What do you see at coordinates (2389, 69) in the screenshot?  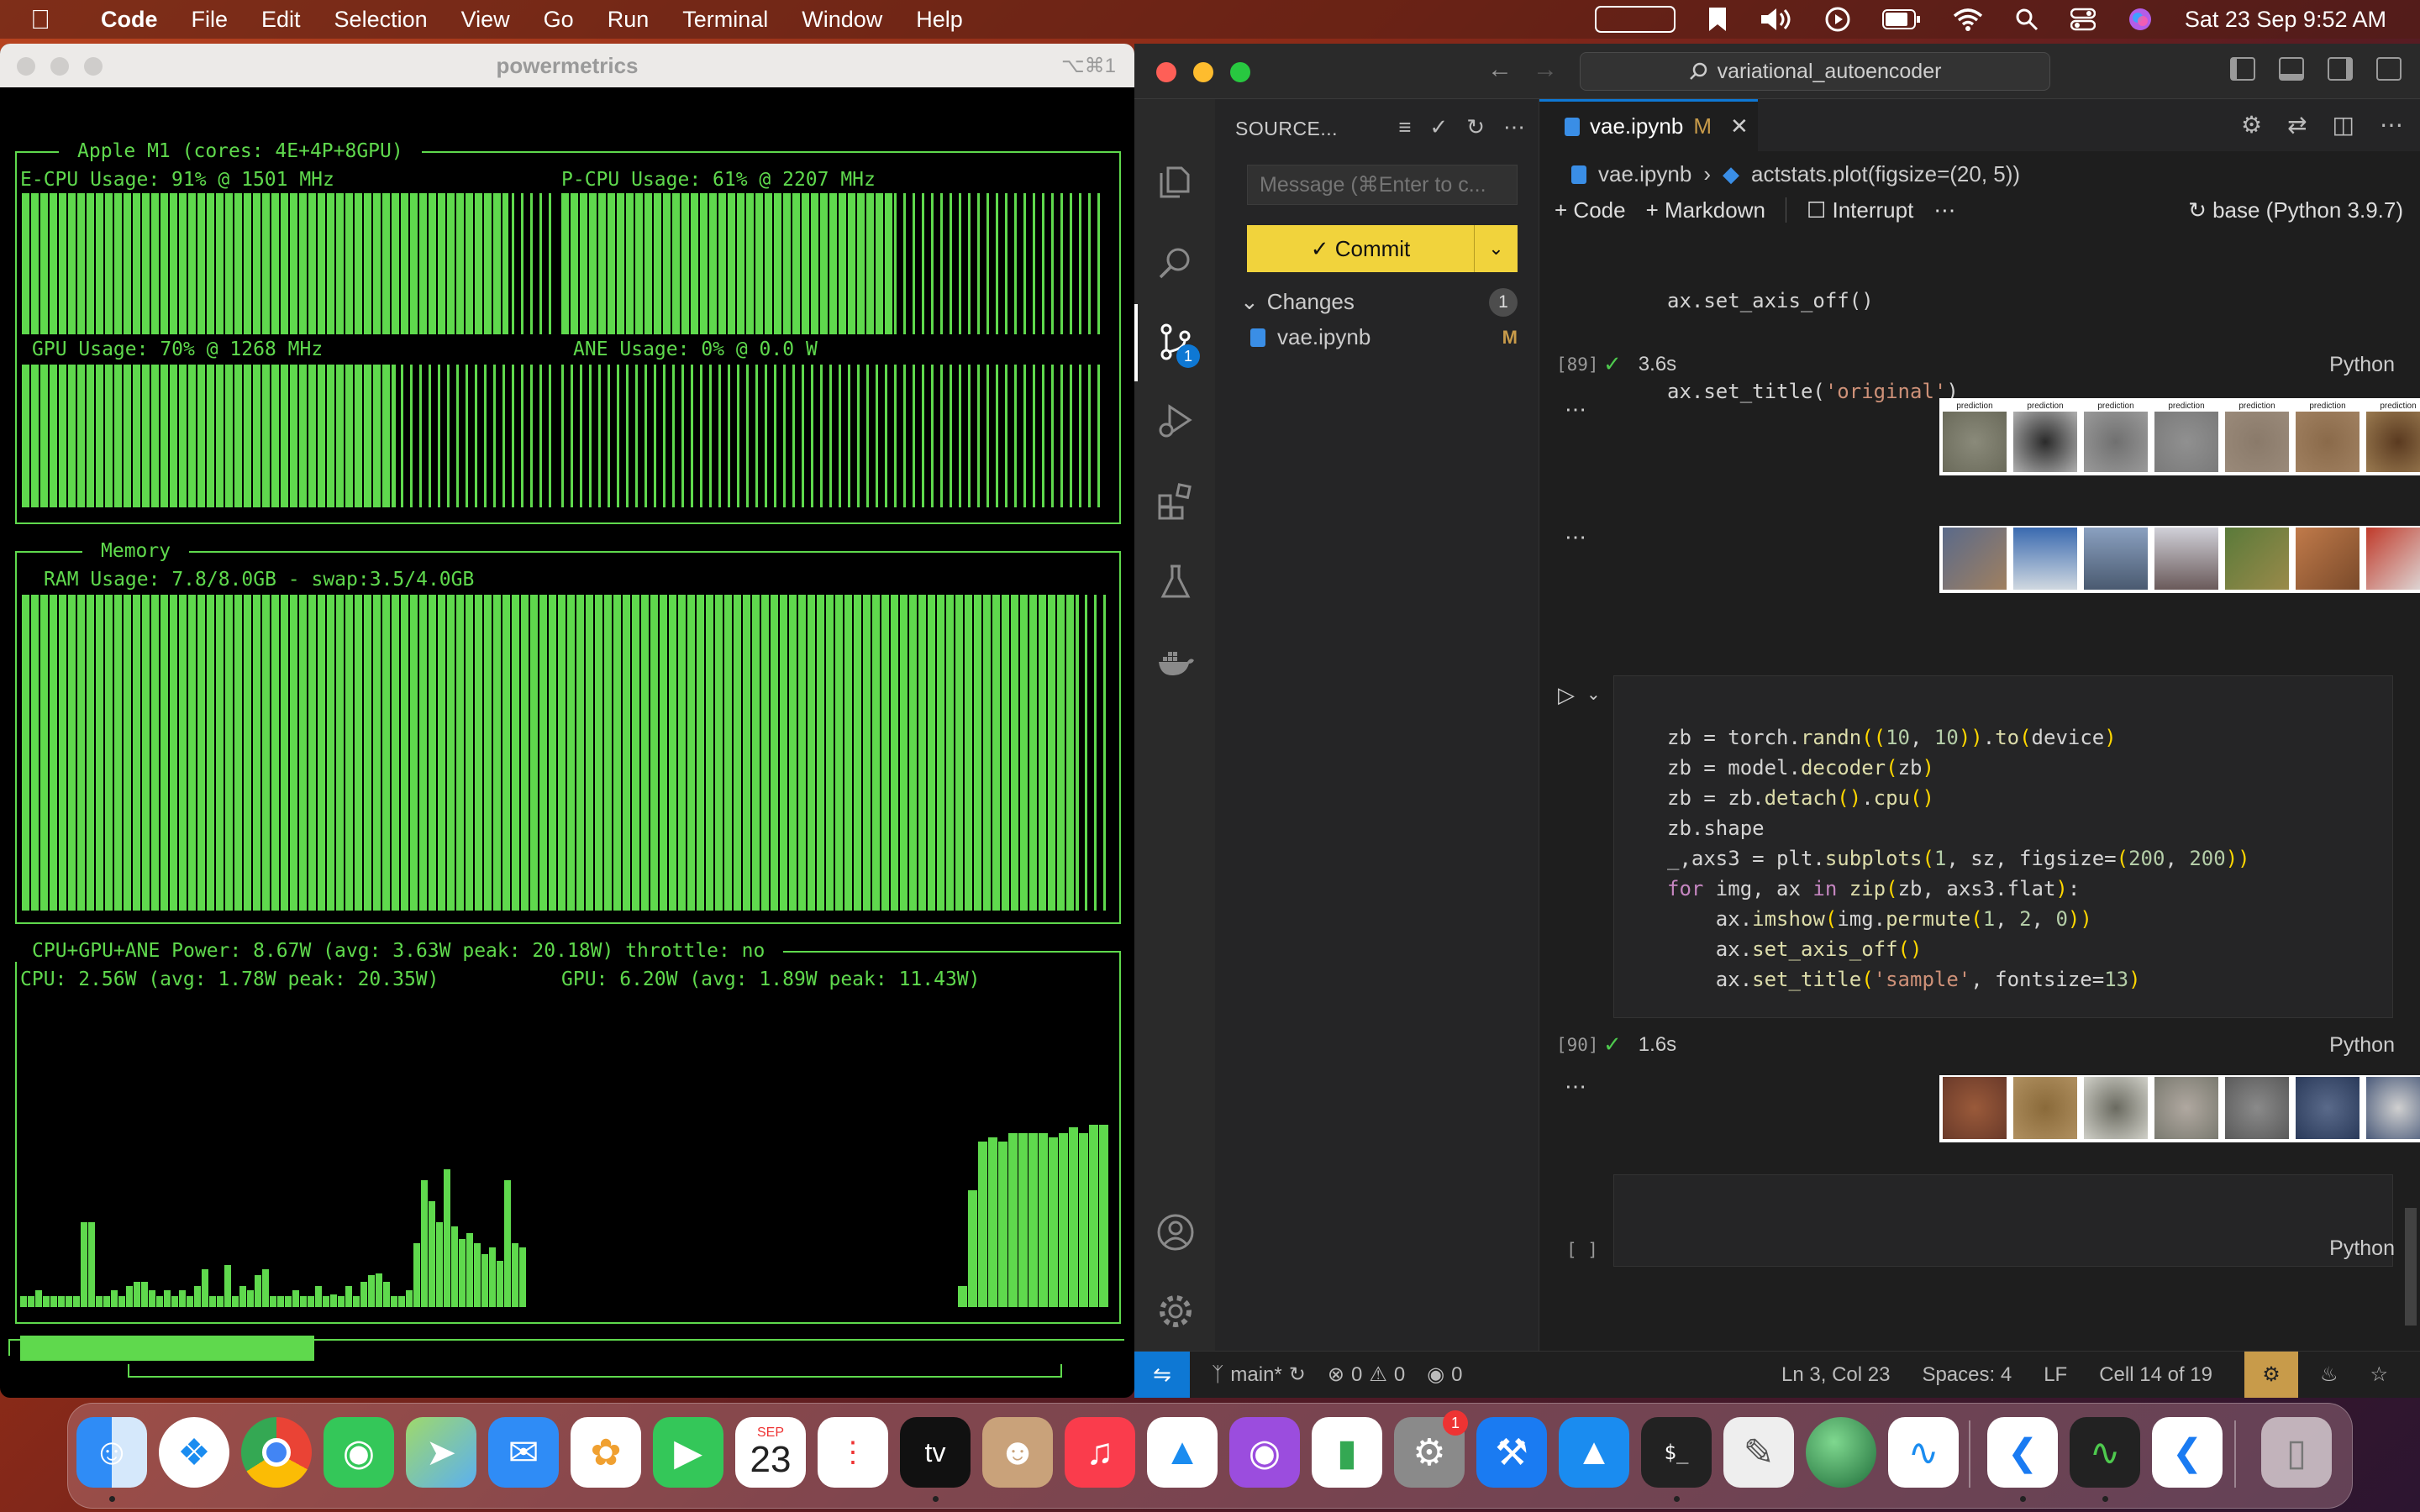 I see `customize-layout-icon` at bounding box center [2389, 69].